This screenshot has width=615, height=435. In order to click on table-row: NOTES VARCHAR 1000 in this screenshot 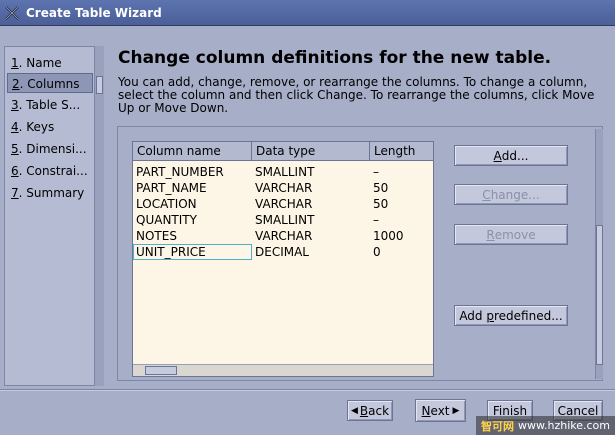, I will do `click(283, 236)`.